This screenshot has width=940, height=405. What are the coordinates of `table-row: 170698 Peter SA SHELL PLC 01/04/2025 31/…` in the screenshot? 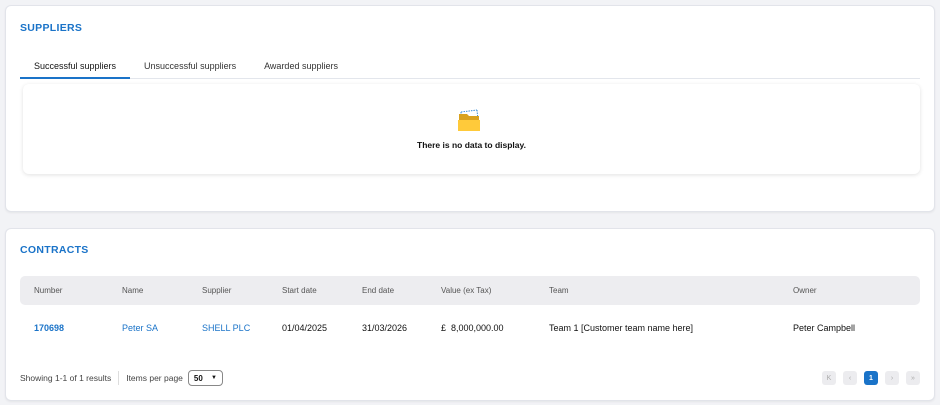 It's located at (470, 328).